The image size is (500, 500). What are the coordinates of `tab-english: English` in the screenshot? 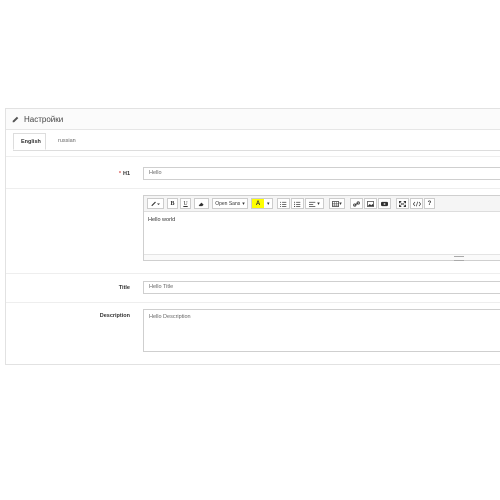 It's located at (29, 141).